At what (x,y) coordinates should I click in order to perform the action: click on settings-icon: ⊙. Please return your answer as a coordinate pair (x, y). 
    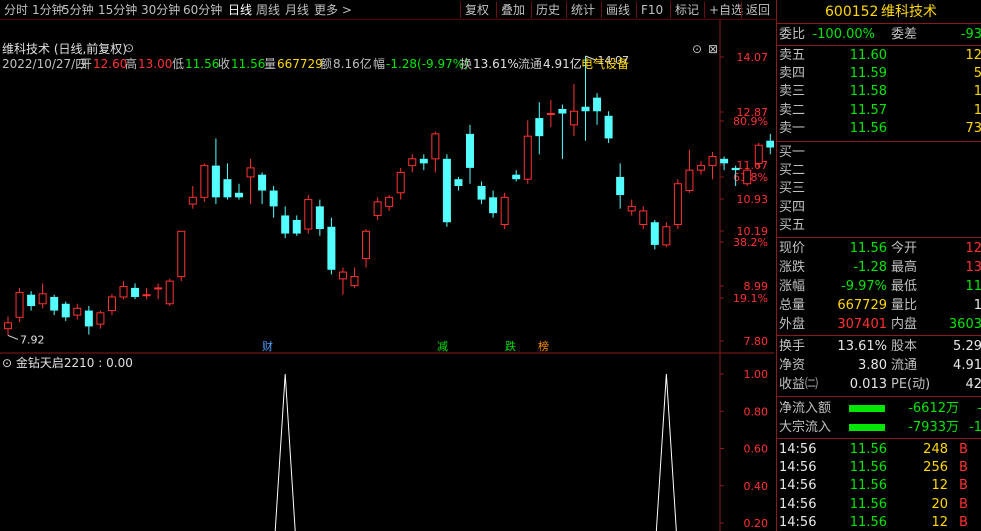
    Looking at the image, I should click on (697, 49).